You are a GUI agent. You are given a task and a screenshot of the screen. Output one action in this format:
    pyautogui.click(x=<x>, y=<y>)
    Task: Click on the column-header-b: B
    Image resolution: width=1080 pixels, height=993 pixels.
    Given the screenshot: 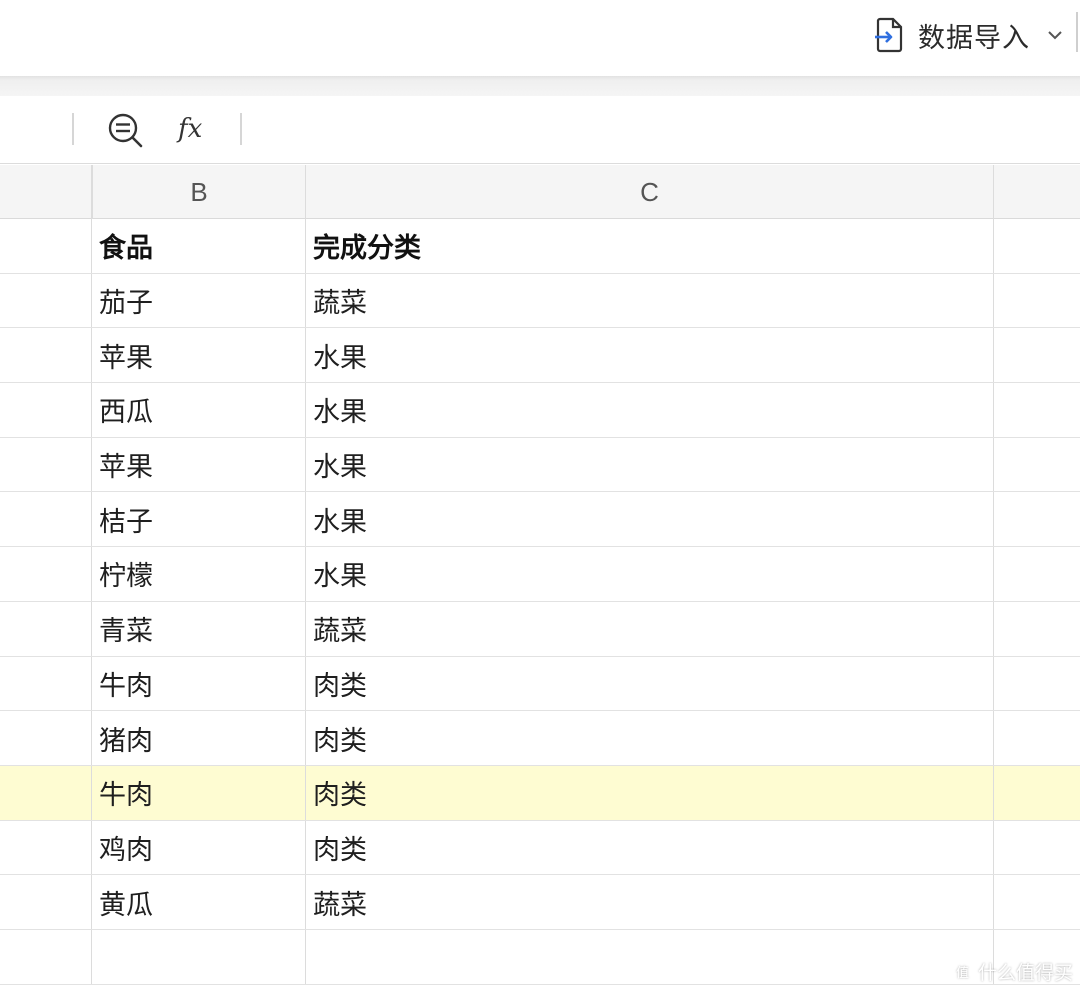 What is the action you would take?
    pyautogui.click(x=199, y=192)
    